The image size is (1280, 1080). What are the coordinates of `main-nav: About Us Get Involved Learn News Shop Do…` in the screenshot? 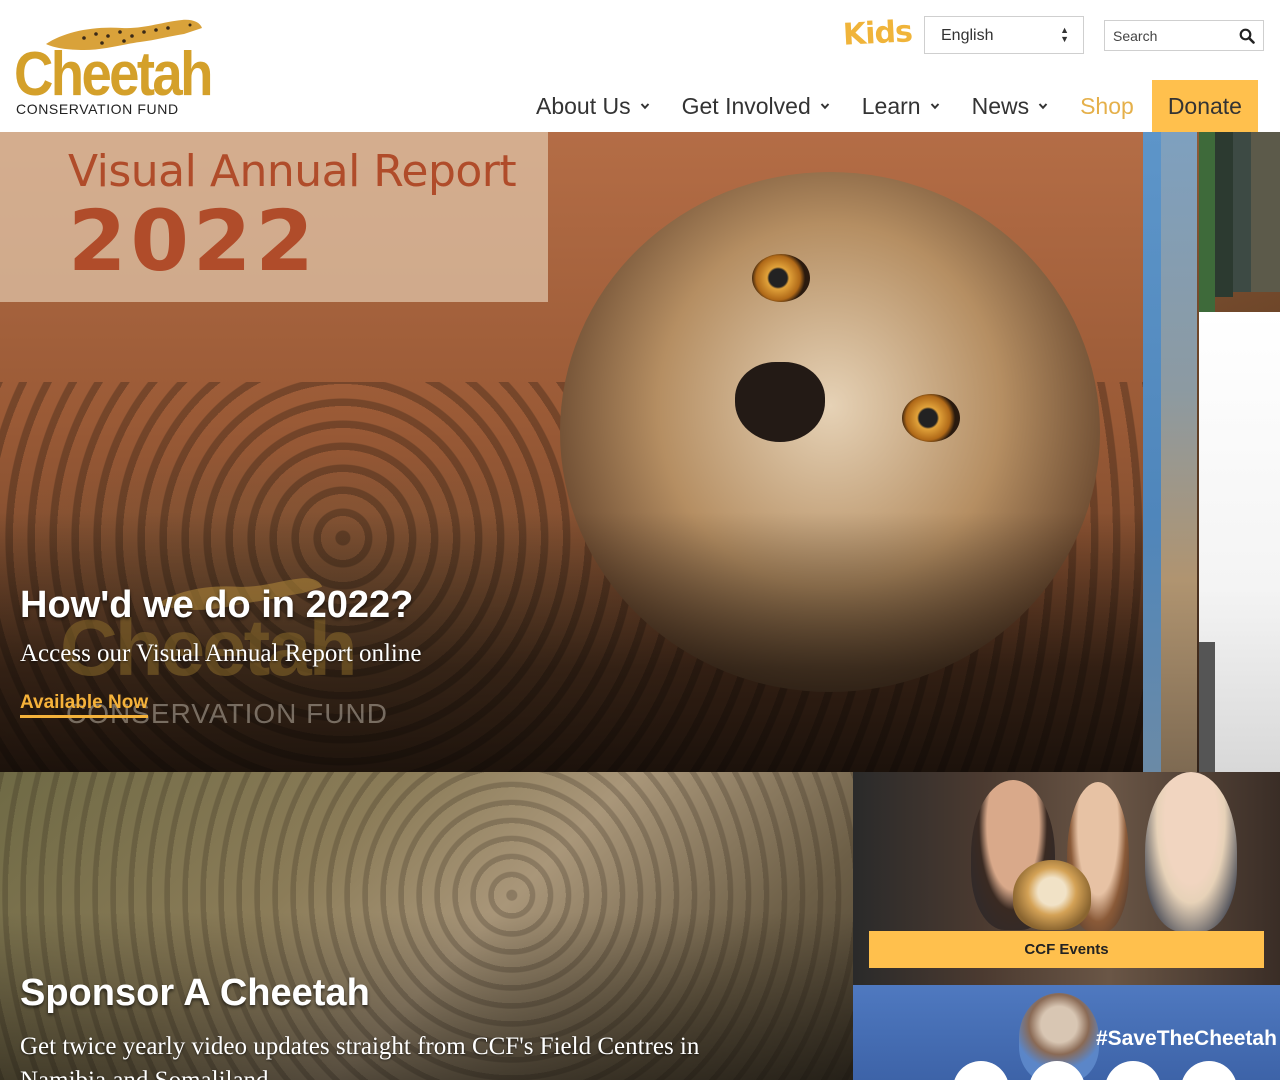 It's located at (889, 106).